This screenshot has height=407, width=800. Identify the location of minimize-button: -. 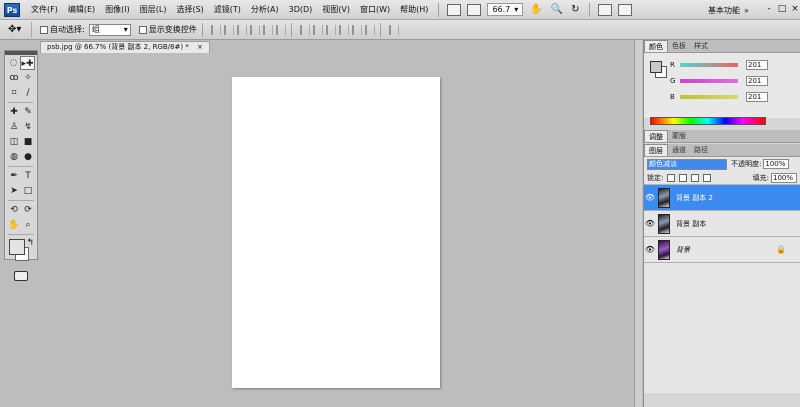
(769, 9).